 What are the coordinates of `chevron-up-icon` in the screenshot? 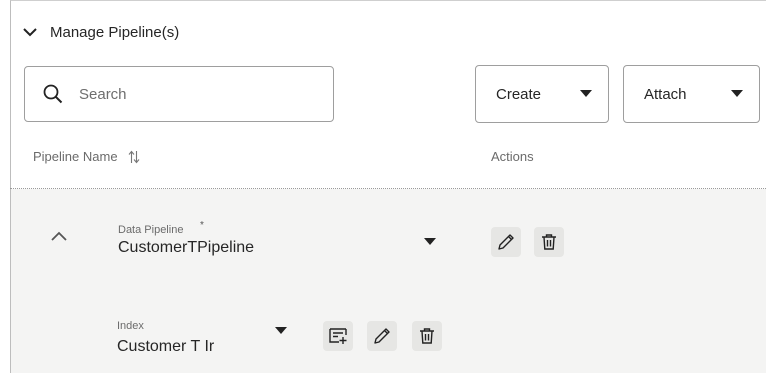 It's located at (59, 236).